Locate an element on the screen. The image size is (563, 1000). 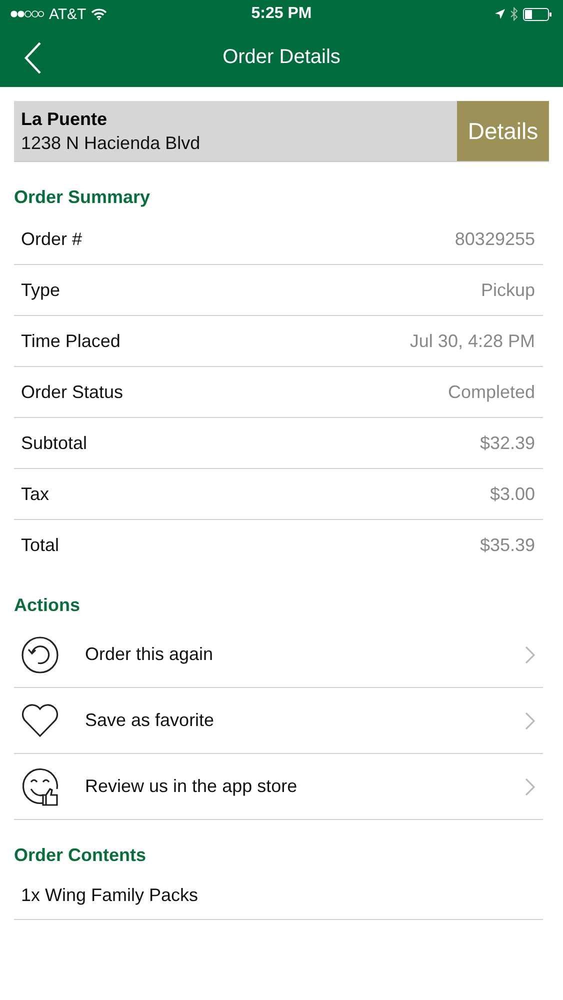
status-time: 5:25 PM is located at coordinates (281, 14).